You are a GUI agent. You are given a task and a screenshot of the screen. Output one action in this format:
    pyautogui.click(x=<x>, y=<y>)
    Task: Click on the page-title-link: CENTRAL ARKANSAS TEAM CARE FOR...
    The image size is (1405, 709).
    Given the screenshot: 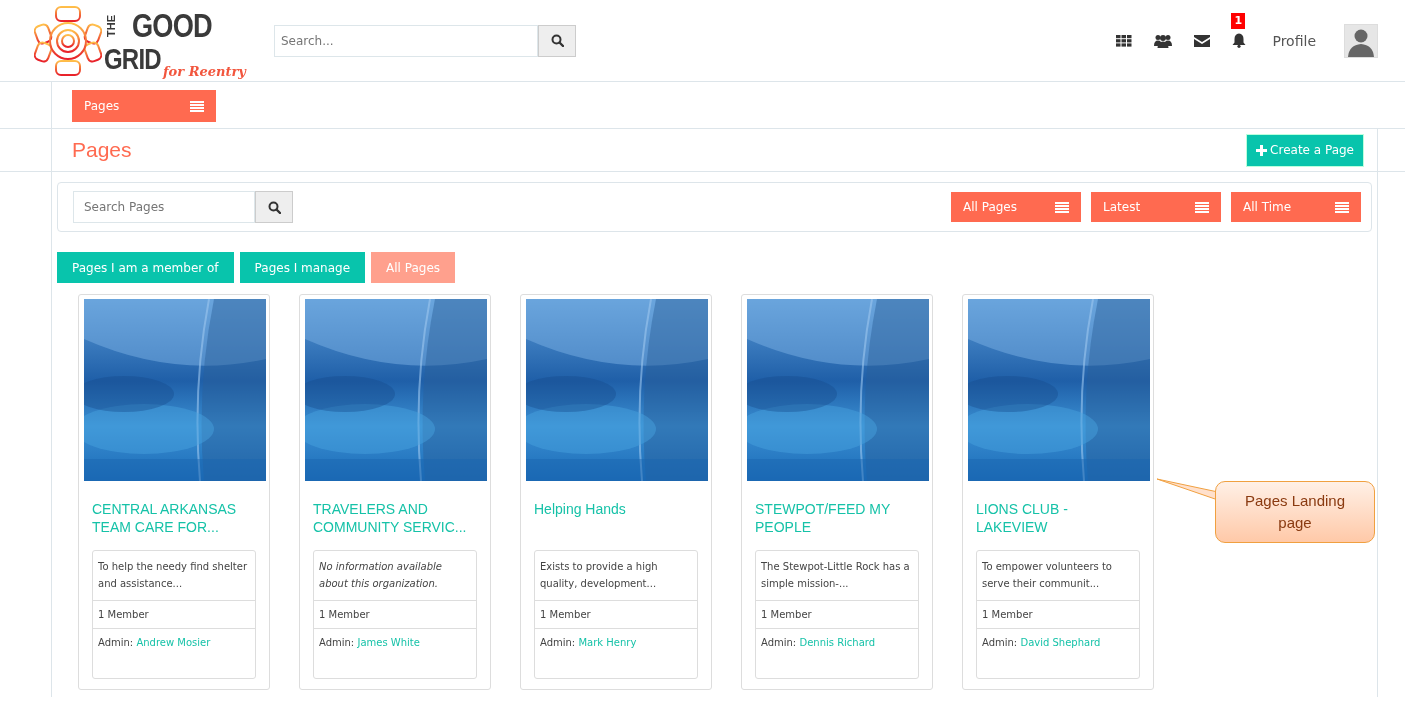 What is the action you would take?
    pyautogui.click(x=174, y=519)
    